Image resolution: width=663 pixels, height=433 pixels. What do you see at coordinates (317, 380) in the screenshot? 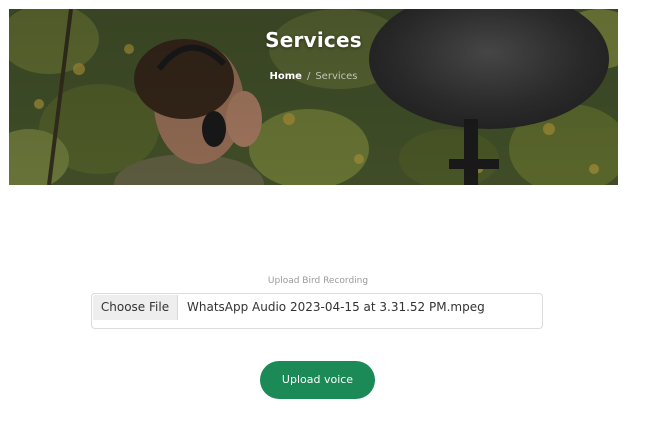
I see `upload-voice-button: Upload voice` at bounding box center [317, 380].